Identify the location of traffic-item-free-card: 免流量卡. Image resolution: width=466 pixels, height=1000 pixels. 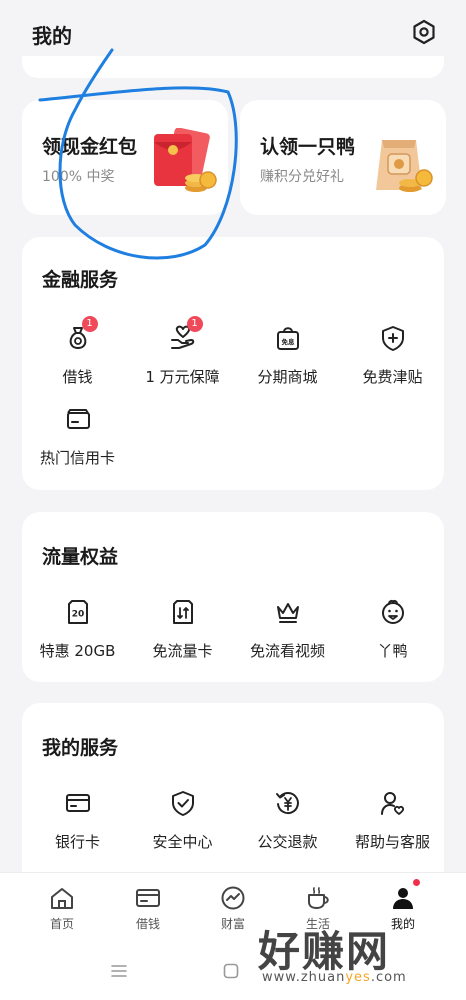
(182, 629).